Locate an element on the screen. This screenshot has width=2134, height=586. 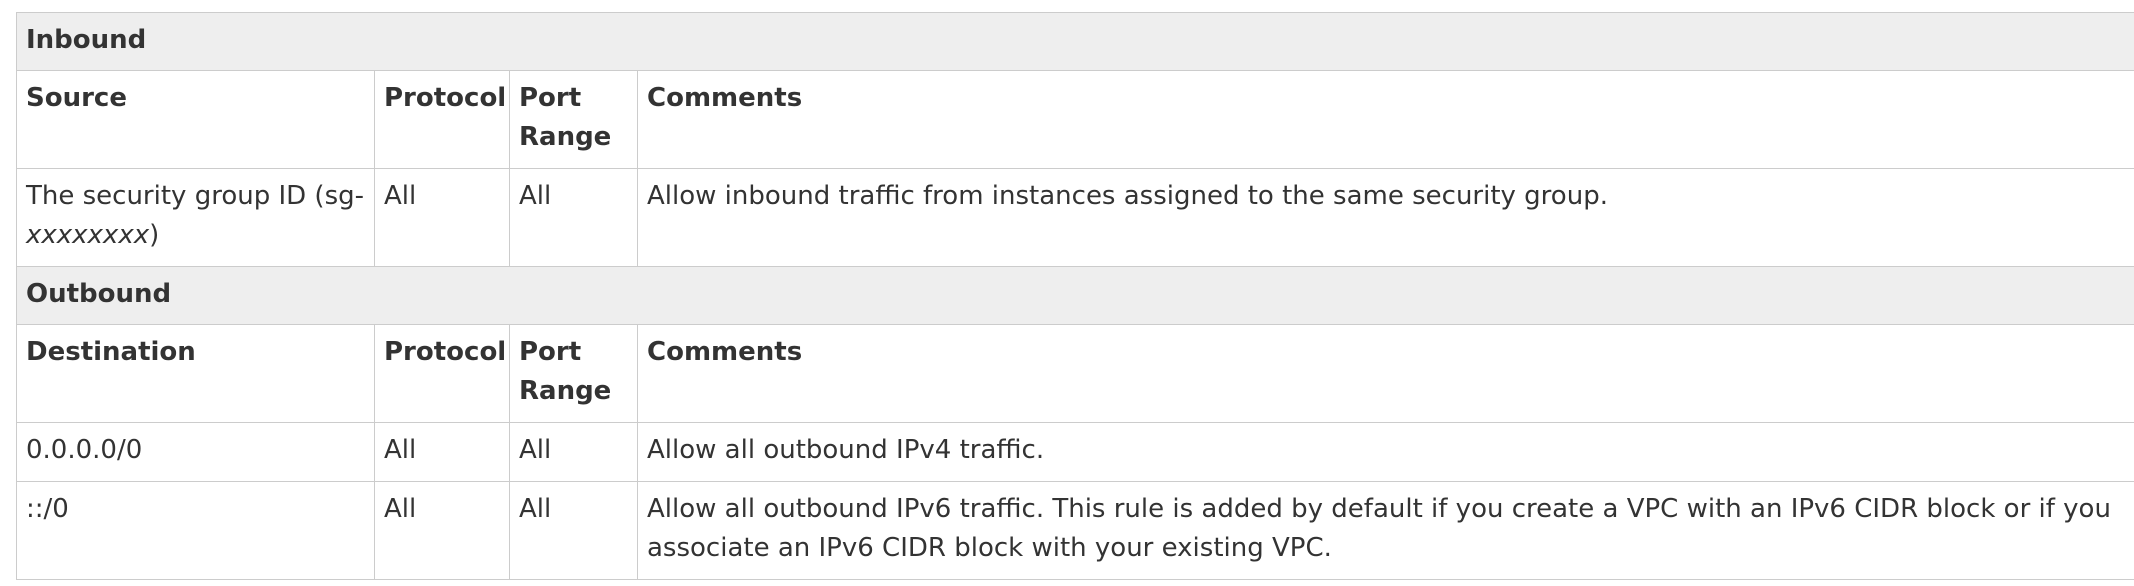
outbound-section-title: Outbound is located at coordinates (1075, 295).